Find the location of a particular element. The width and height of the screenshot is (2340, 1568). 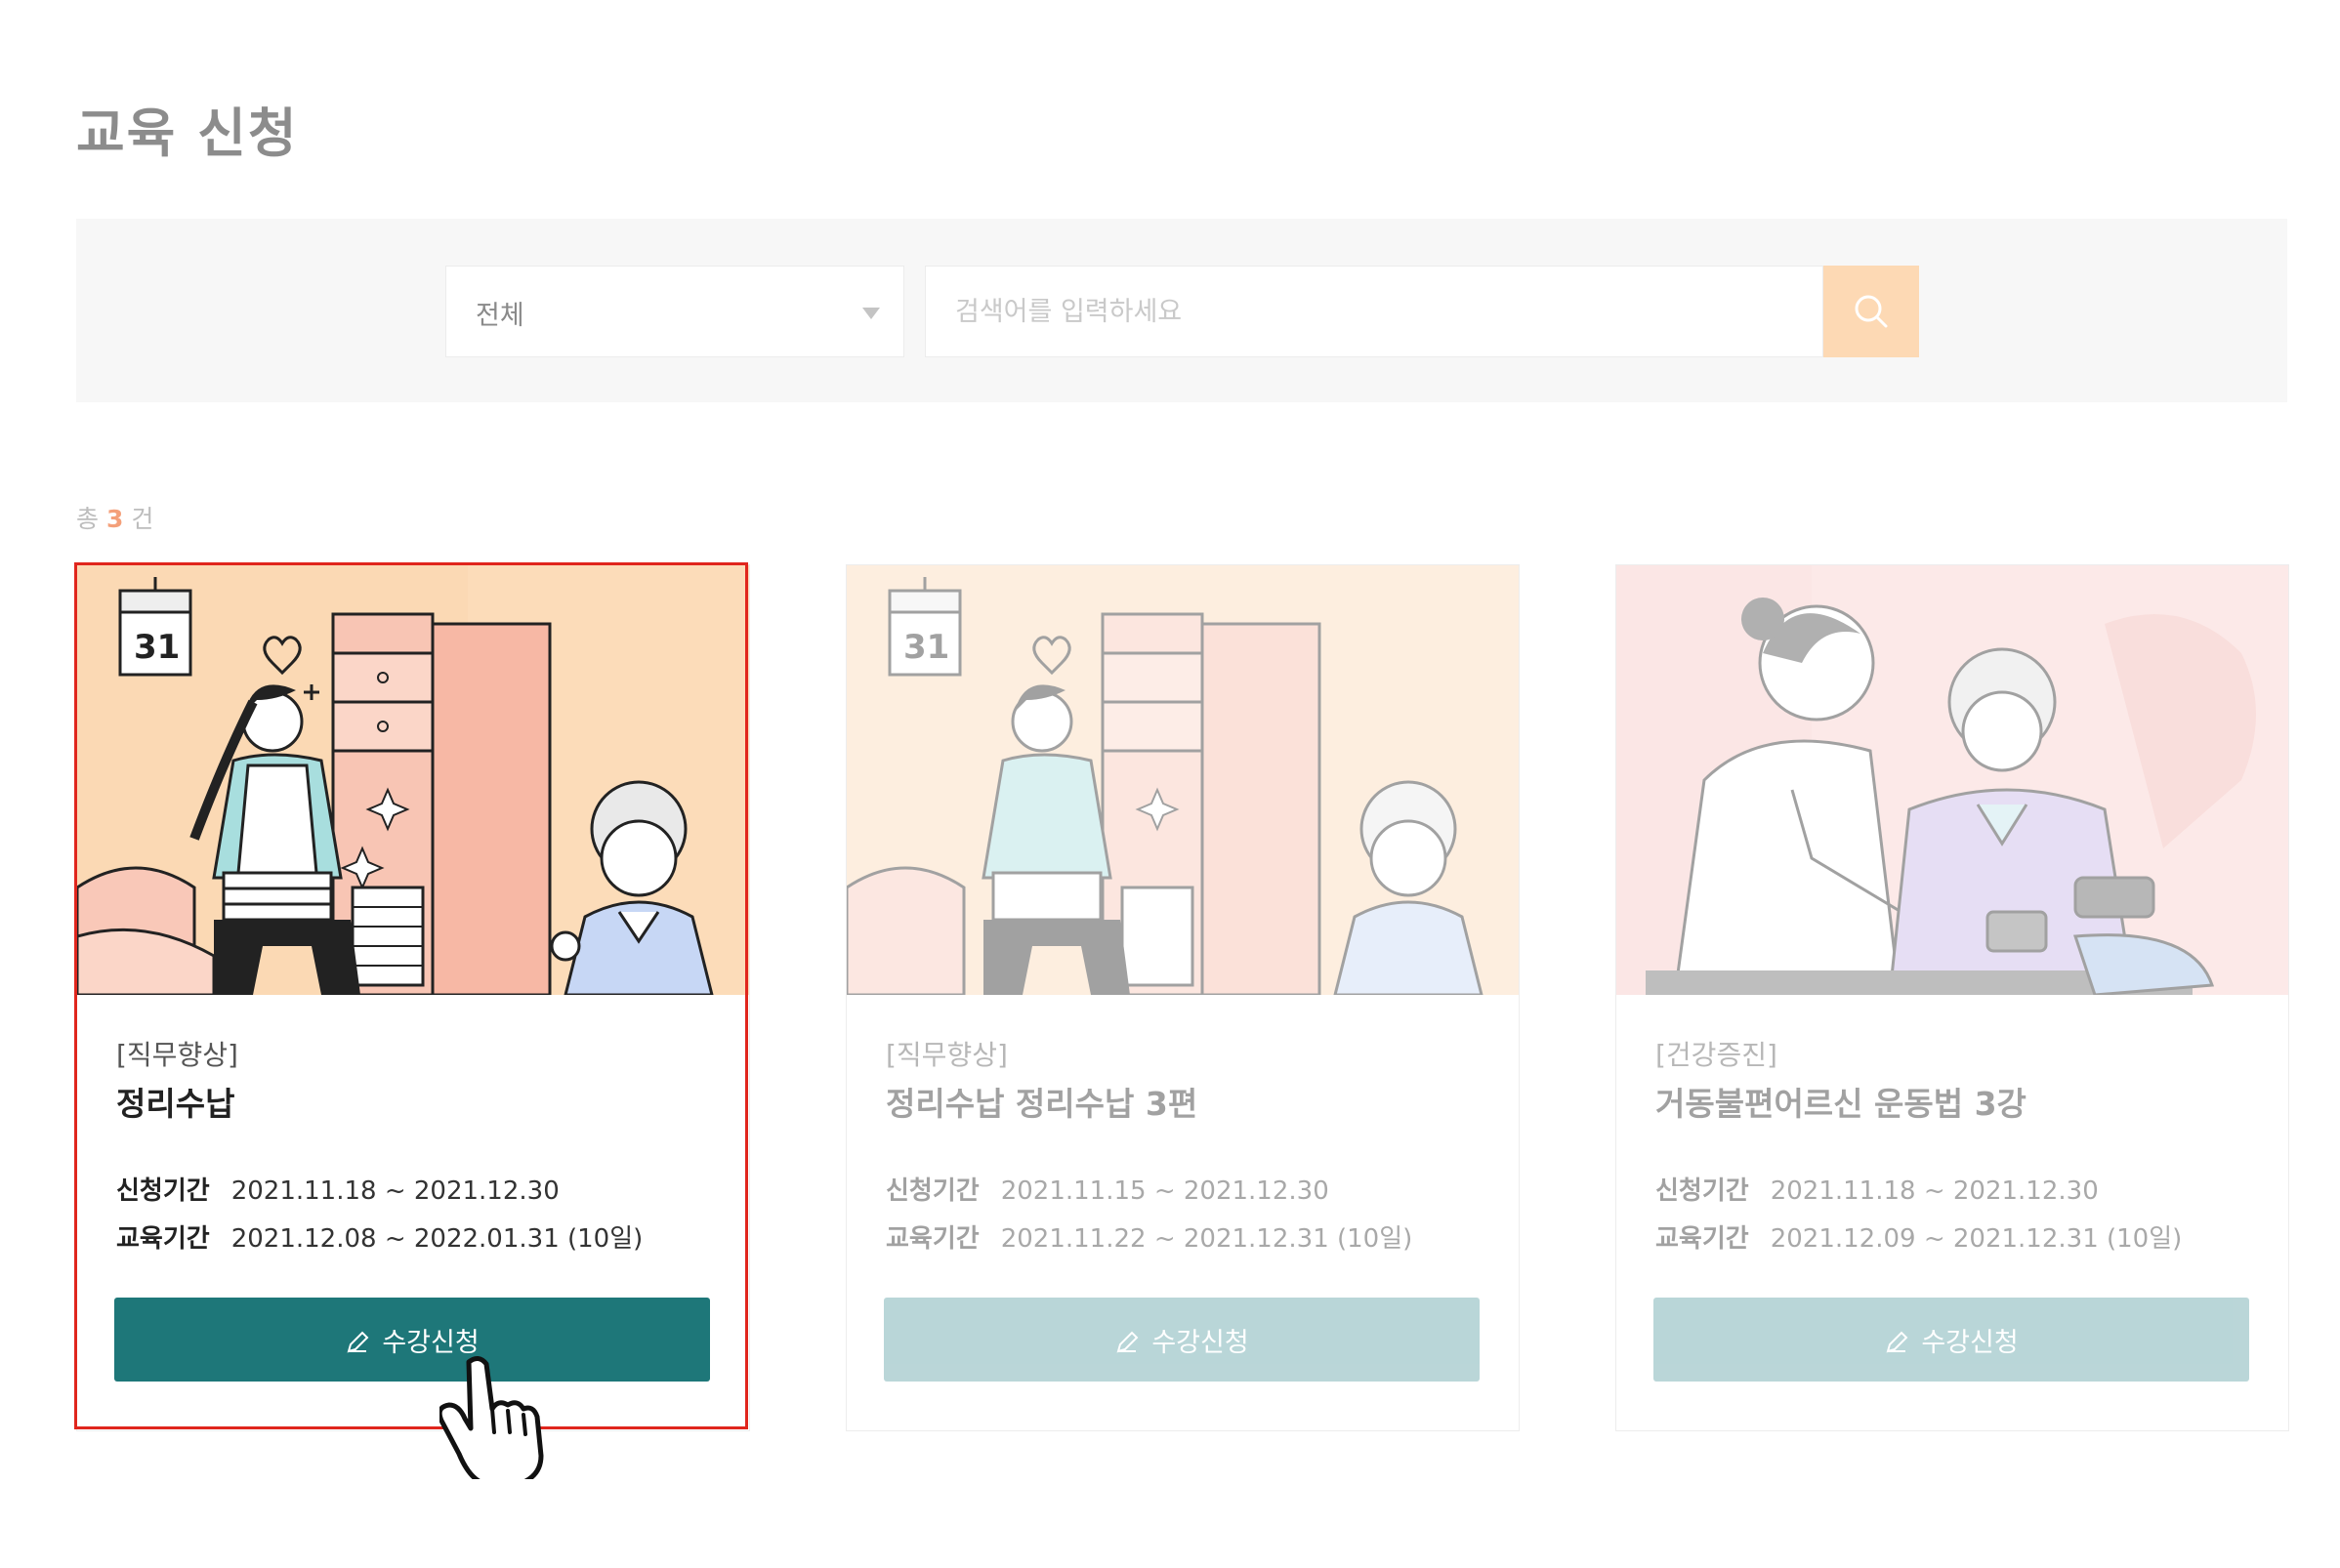

course-title: 정리수납 is located at coordinates (175, 1101).